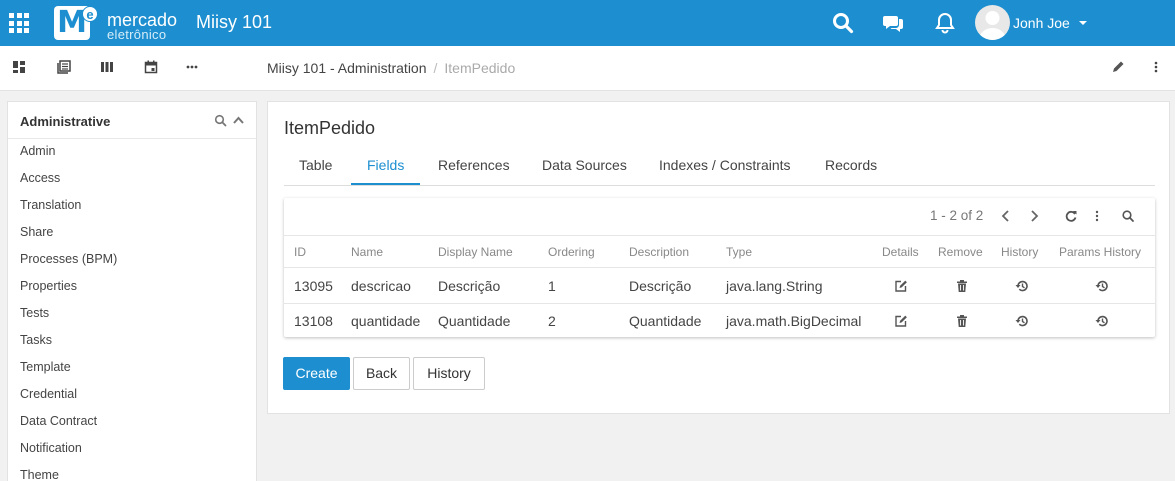 The width and height of the screenshot is (1175, 481). I want to click on create-button: Create, so click(316, 373).